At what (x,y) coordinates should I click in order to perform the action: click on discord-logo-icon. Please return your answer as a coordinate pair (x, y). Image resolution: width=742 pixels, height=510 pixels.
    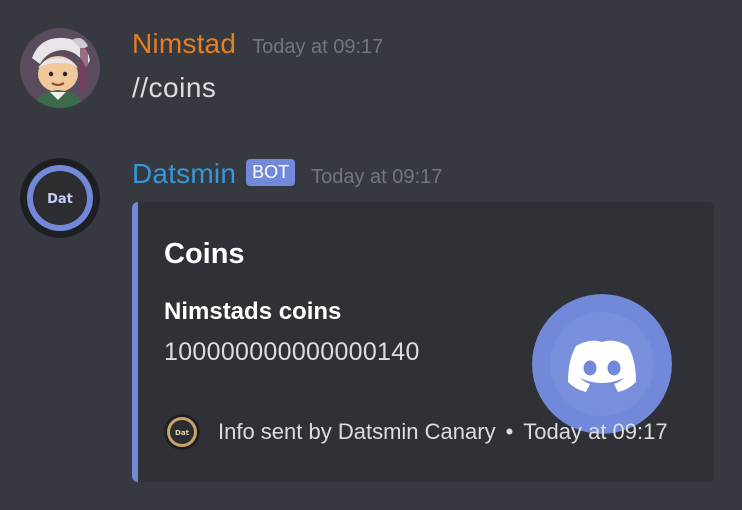
    Looking at the image, I should click on (602, 364).